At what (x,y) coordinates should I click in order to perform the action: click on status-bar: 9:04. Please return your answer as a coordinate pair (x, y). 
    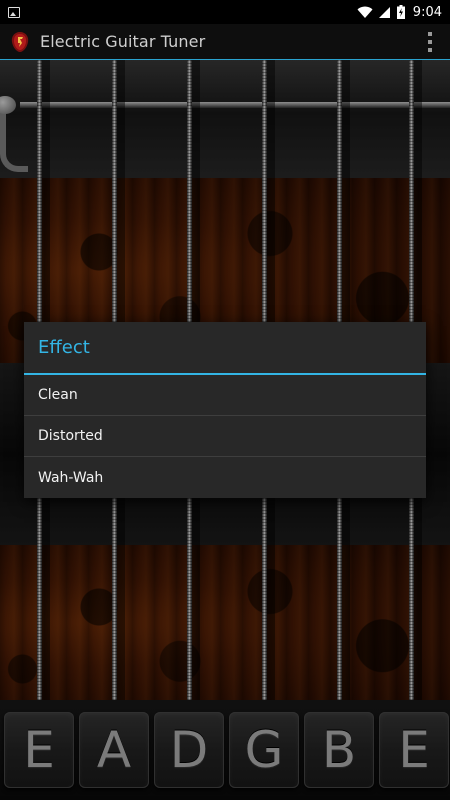
    Looking at the image, I should click on (225, 12).